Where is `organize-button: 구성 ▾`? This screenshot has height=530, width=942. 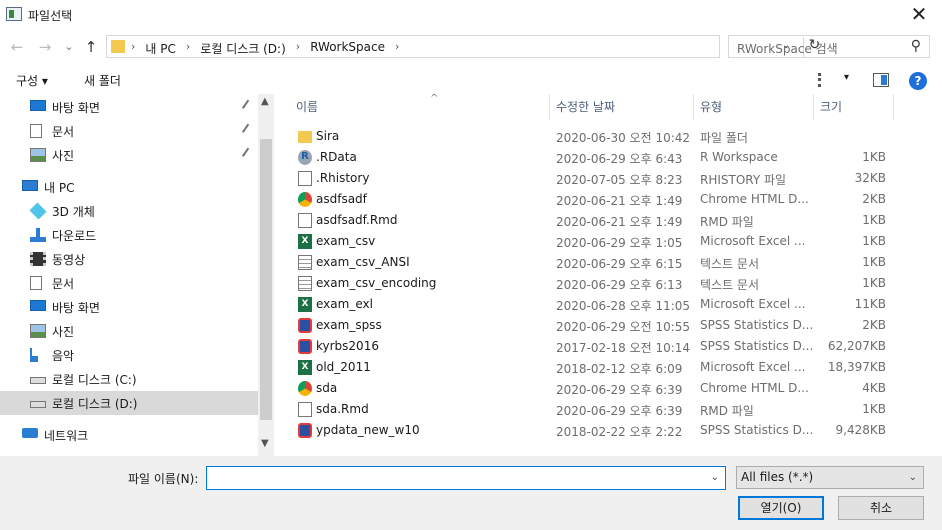
organize-button: 구성 ▾ is located at coordinates (32, 80).